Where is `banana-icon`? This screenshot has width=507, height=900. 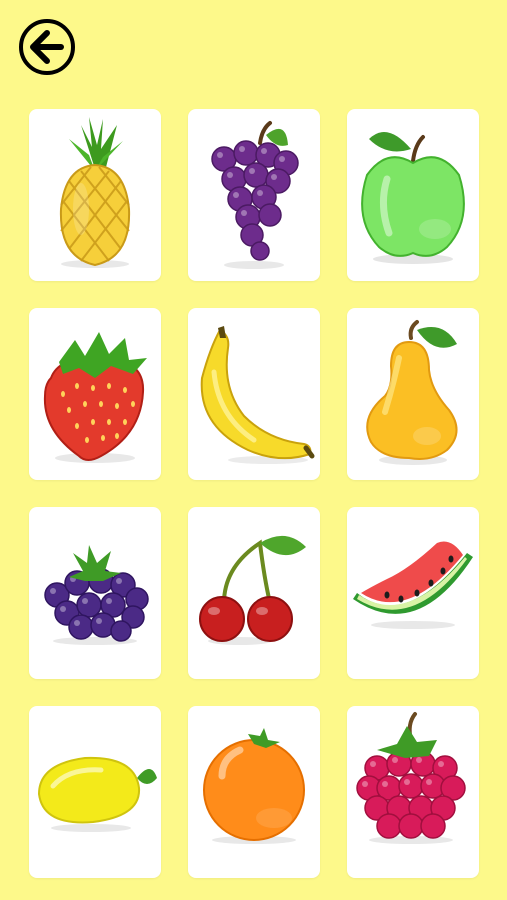
banana-icon is located at coordinates (257, 395).